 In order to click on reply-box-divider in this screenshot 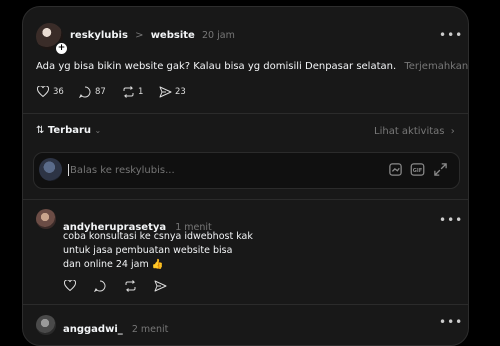, I will do `click(245, 199)`.